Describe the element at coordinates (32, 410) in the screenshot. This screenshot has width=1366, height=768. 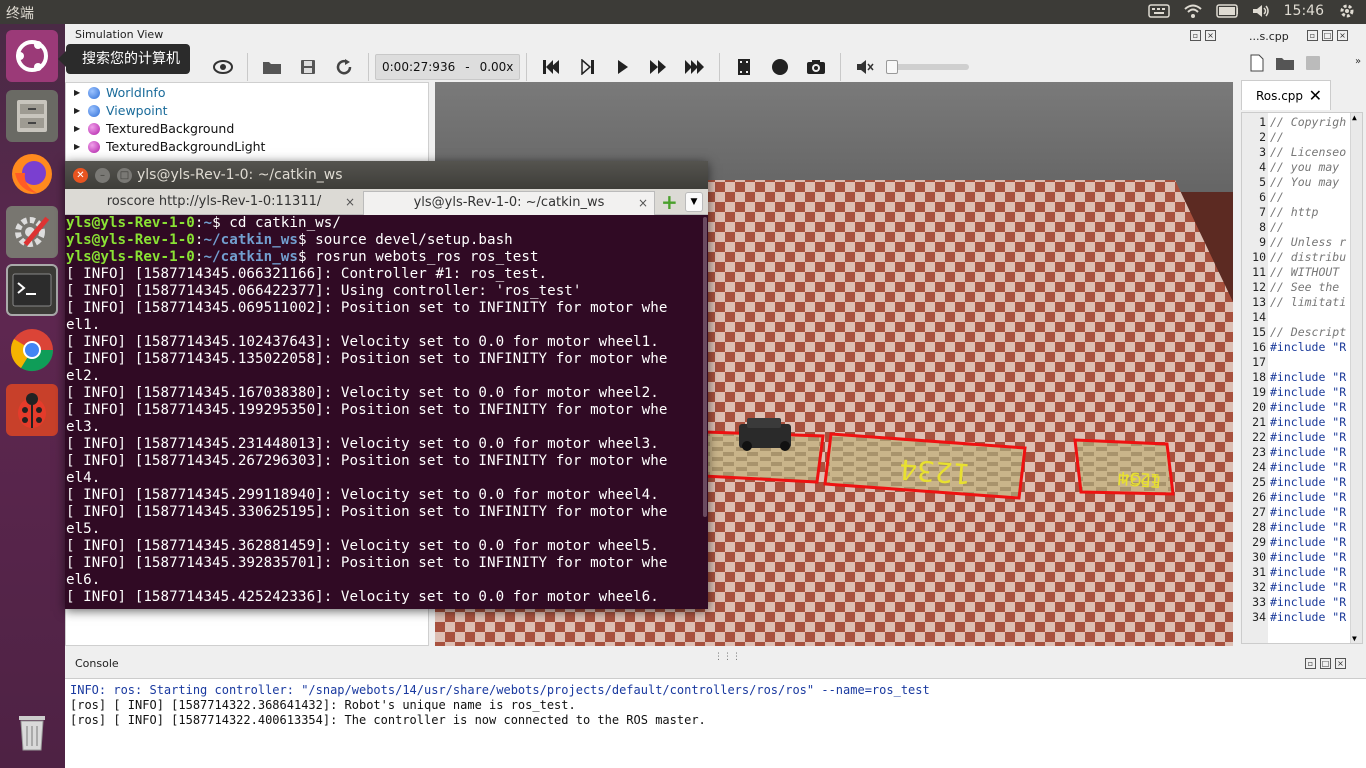
I see `webots-launcher` at that location.